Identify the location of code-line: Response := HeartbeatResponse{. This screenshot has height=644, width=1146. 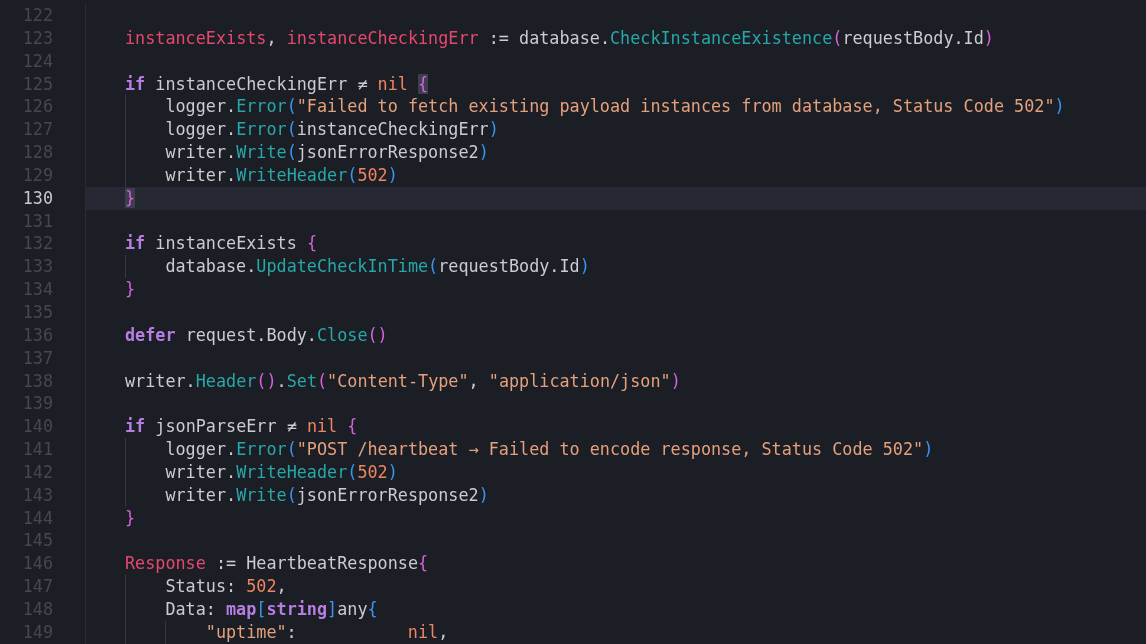
(277, 564).